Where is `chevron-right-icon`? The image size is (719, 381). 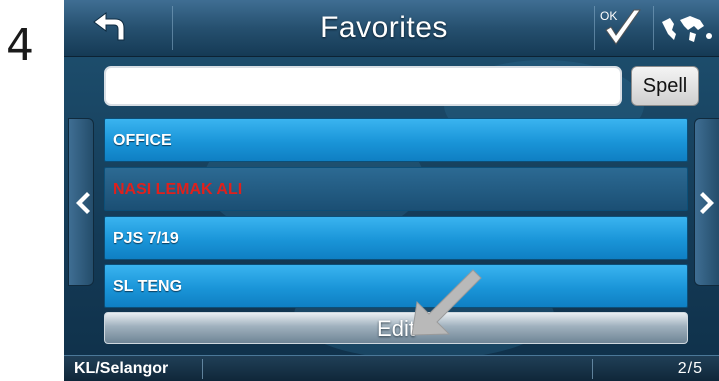
chevron-right-icon is located at coordinates (707, 203).